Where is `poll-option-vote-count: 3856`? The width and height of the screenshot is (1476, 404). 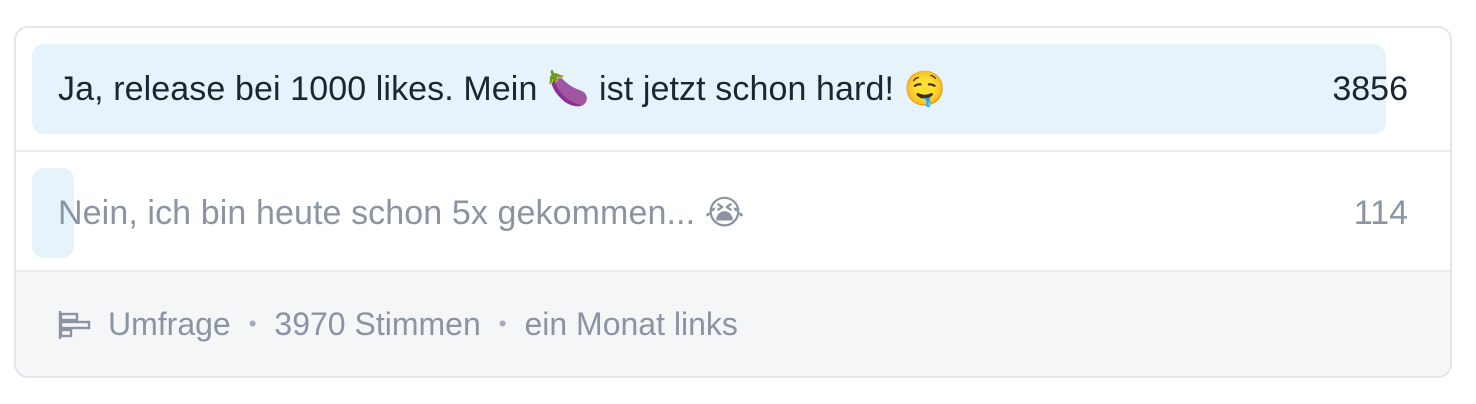 poll-option-vote-count: 3856 is located at coordinates (1370, 88).